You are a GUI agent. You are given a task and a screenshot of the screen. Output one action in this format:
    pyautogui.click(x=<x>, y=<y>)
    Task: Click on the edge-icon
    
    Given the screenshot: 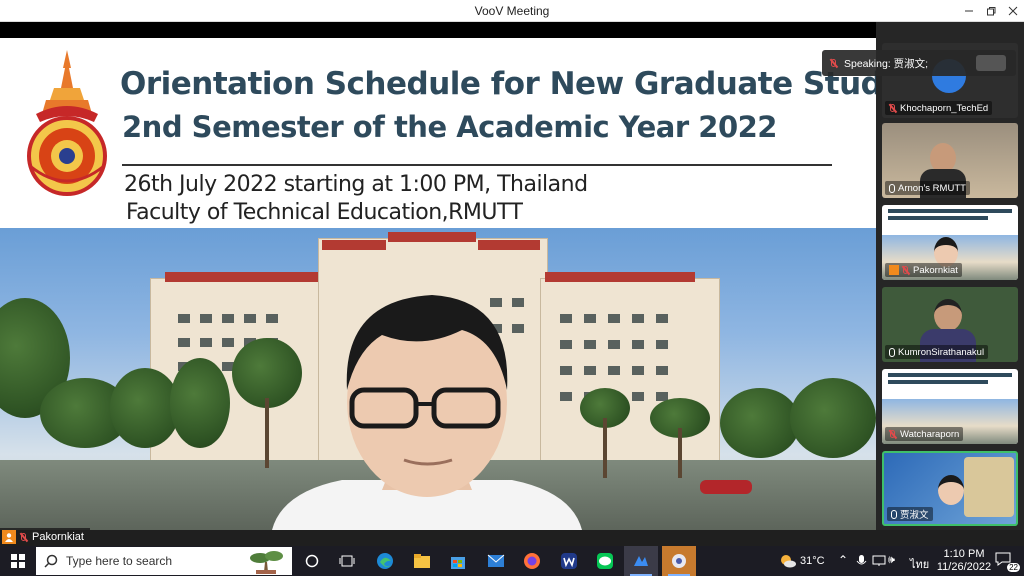 What is the action you would take?
    pyautogui.click(x=385, y=561)
    